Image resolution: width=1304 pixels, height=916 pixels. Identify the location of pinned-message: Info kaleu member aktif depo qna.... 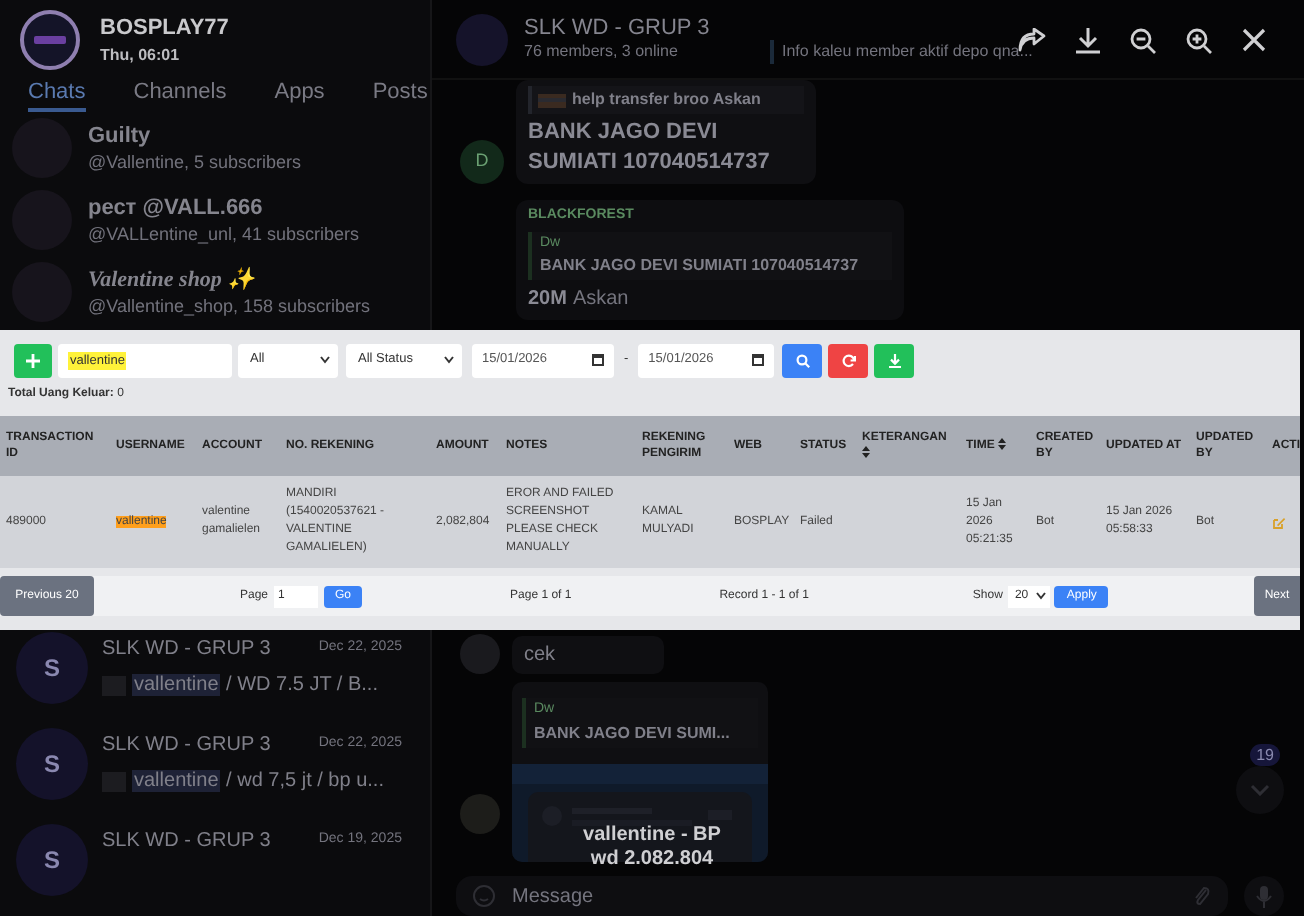
(901, 51).